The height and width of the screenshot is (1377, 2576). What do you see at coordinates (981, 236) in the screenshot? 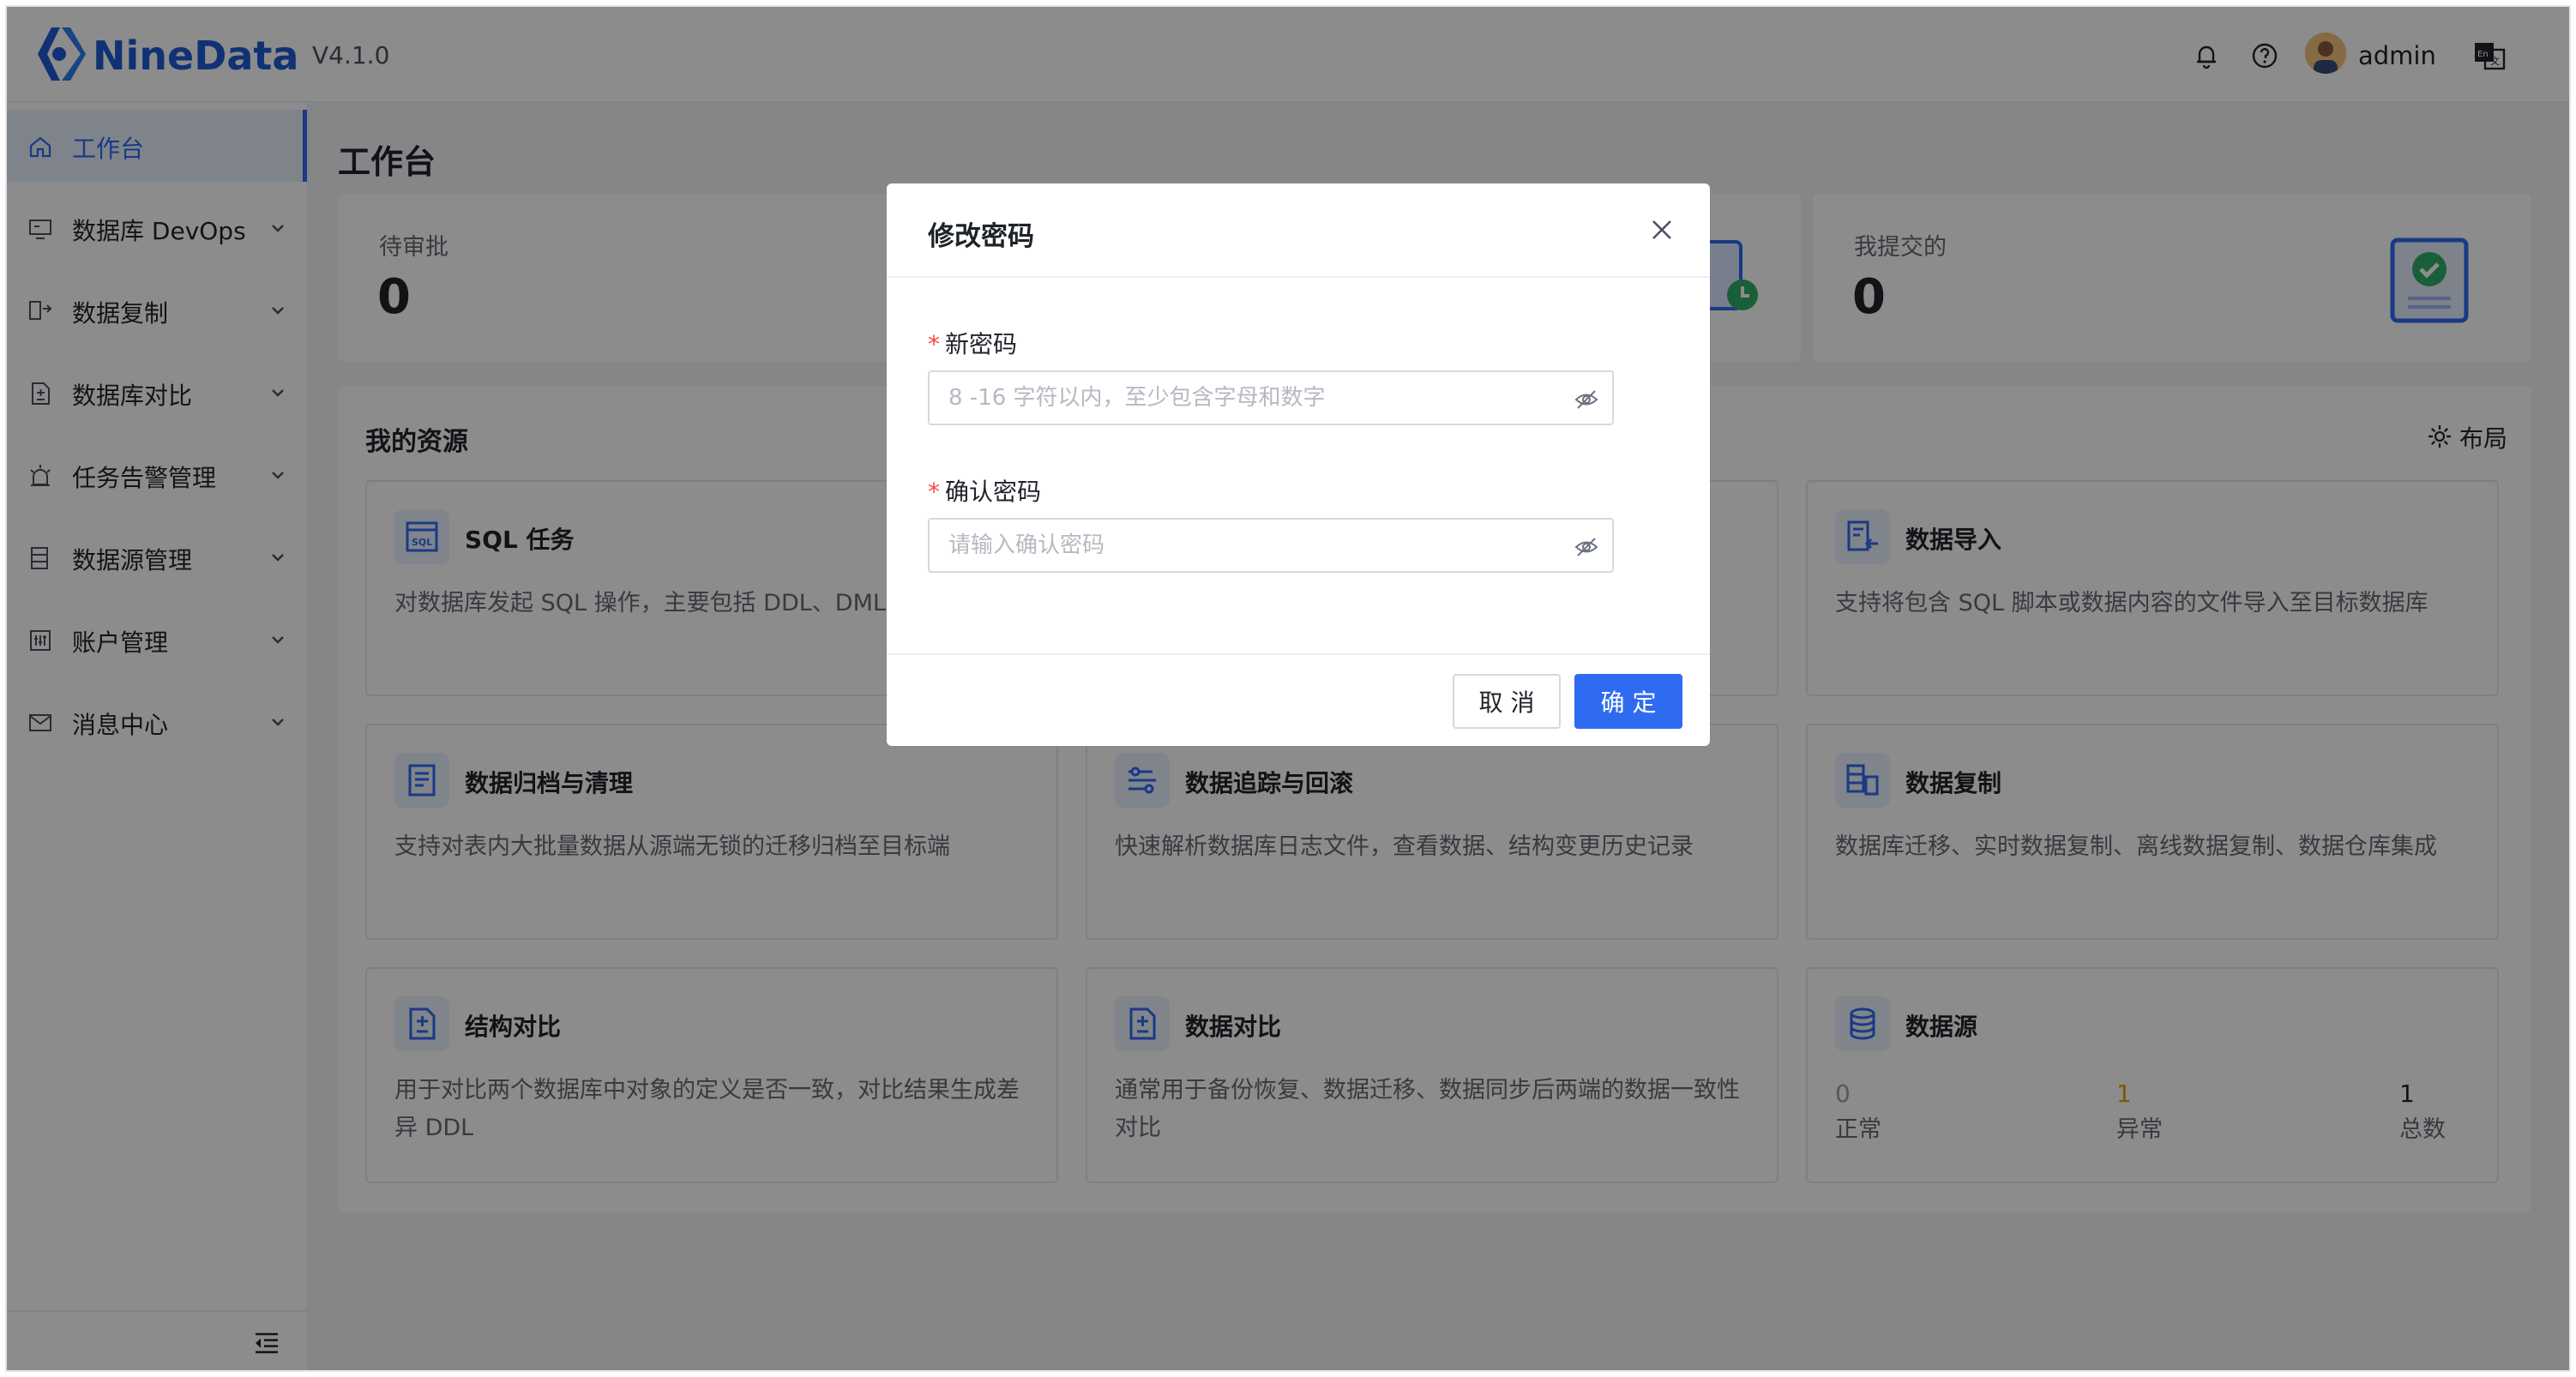
I see `dialog-title: 修改密码` at bounding box center [981, 236].